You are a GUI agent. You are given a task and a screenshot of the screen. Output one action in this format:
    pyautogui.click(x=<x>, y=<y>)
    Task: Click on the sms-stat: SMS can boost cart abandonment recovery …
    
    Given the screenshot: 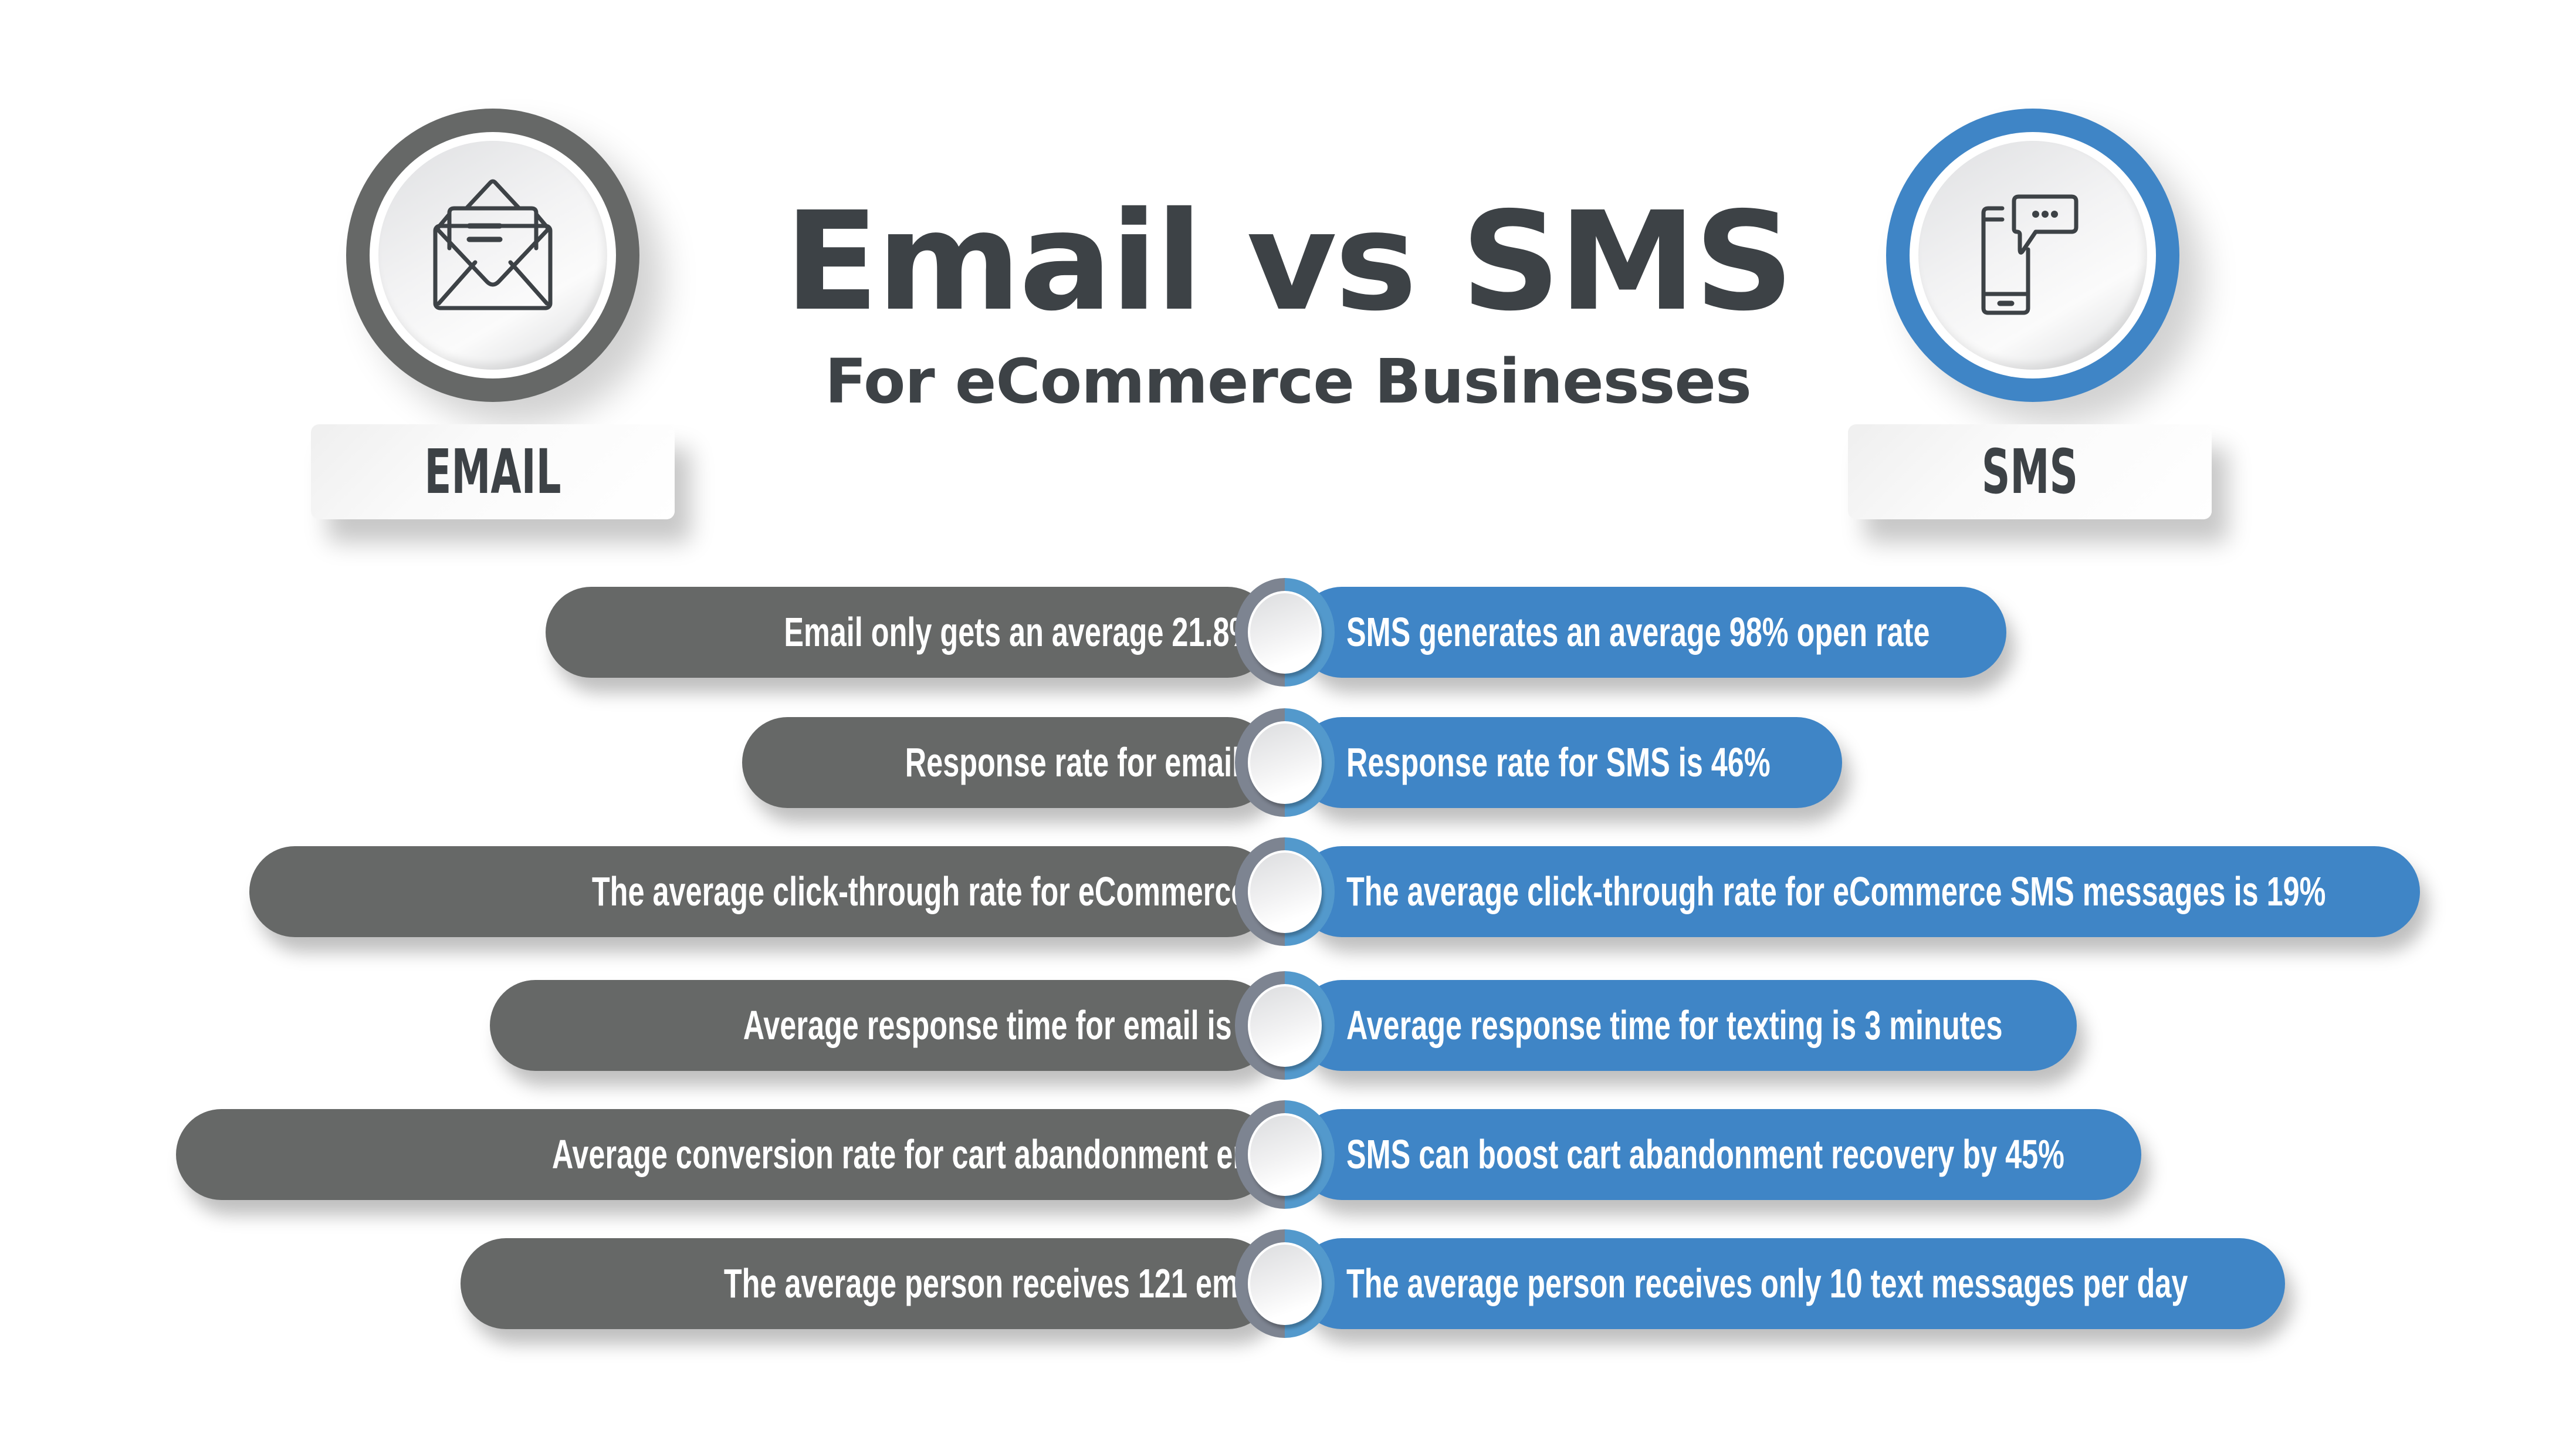 What is the action you would take?
    pyautogui.click(x=1719, y=1154)
    